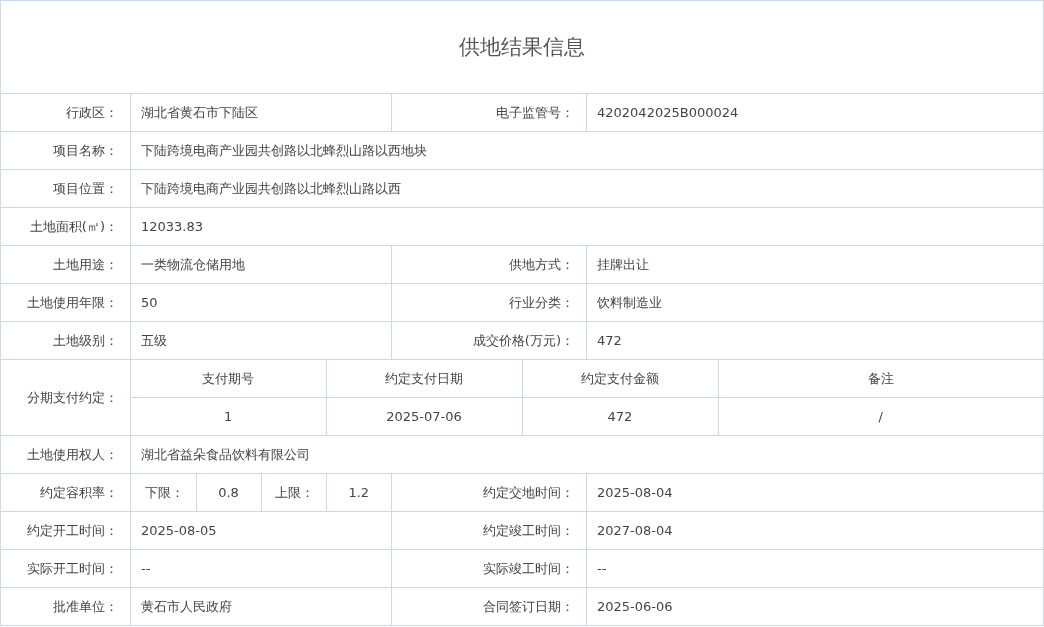  Describe the element at coordinates (358, 492) in the screenshot. I see `field-value: 1.2` at that location.